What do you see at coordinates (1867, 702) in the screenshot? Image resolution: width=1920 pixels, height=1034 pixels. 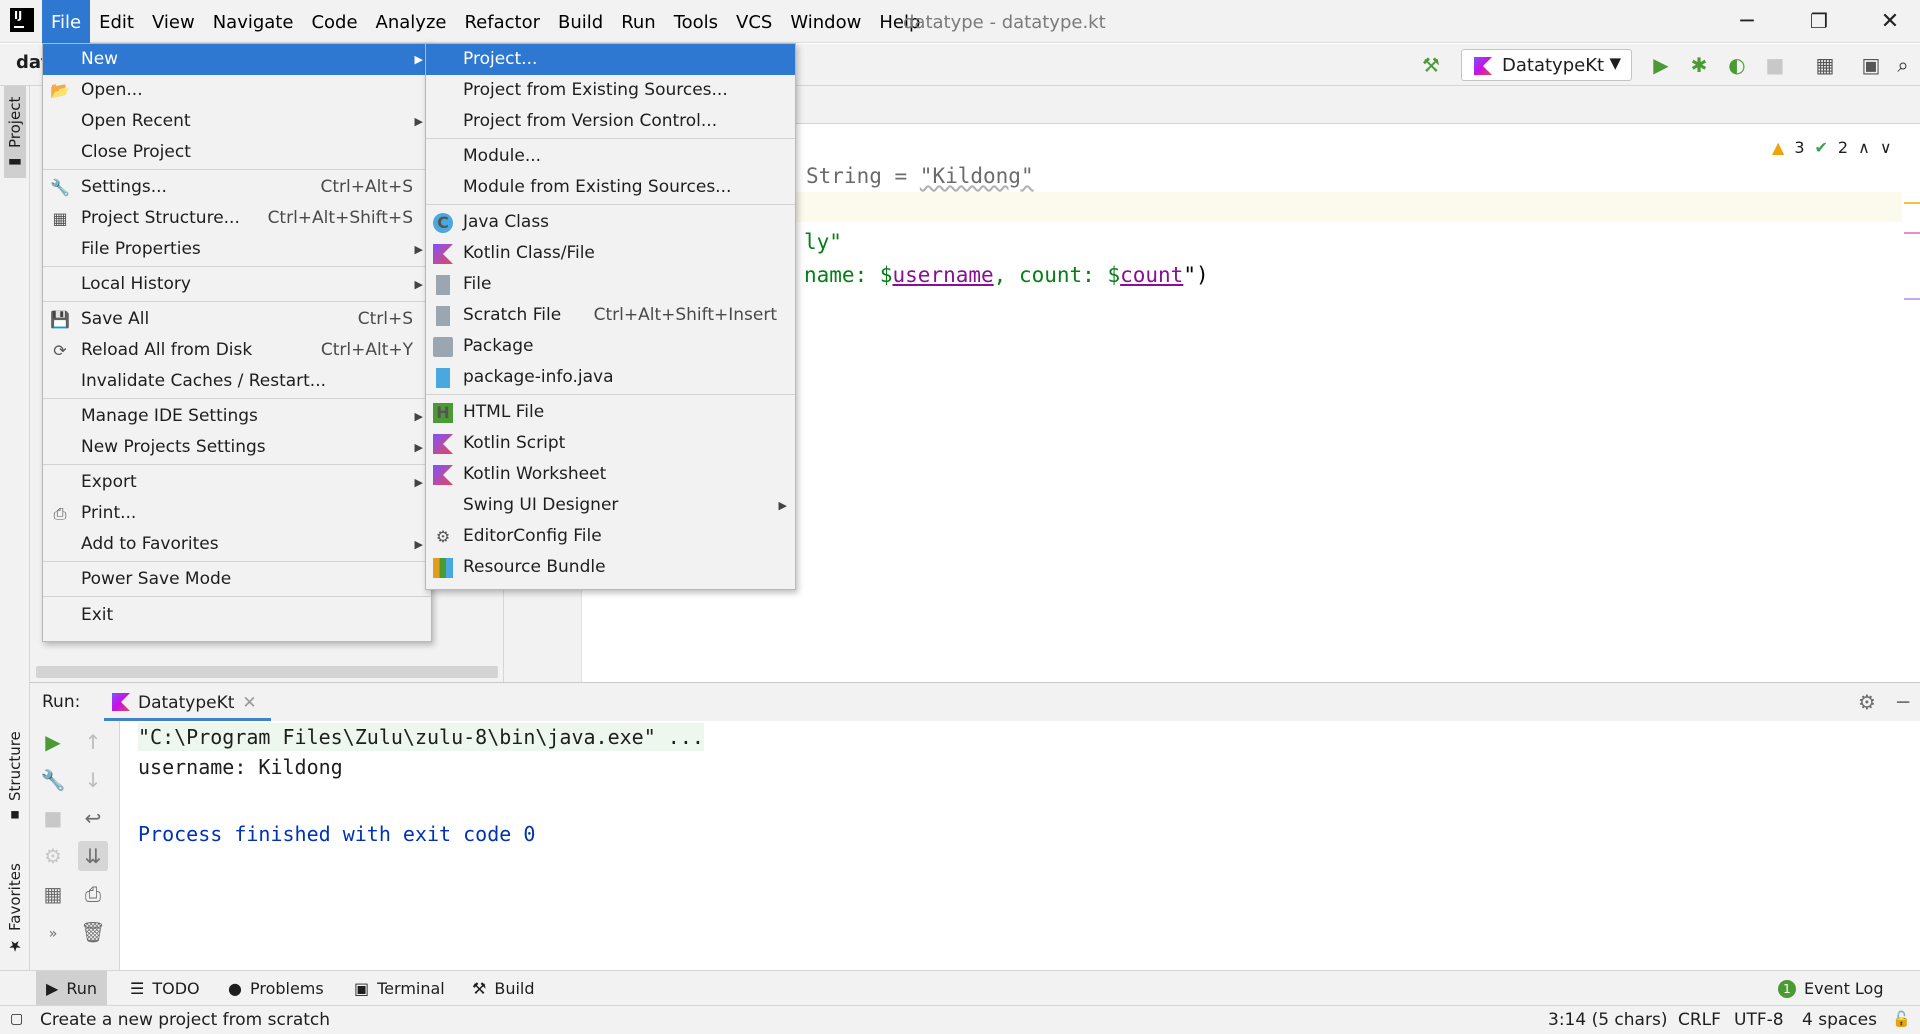 I see `gear-icon: ⚙` at bounding box center [1867, 702].